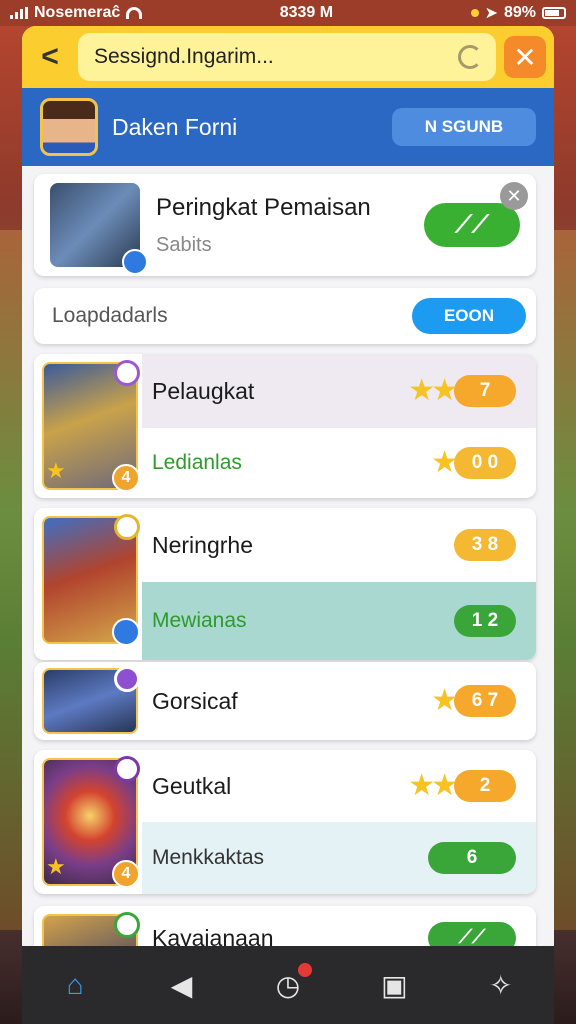 The height and width of the screenshot is (1024, 576). I want to click on status-bar: Nosemeraĉ 8339 M ➤ 89%, so click(288, 13).